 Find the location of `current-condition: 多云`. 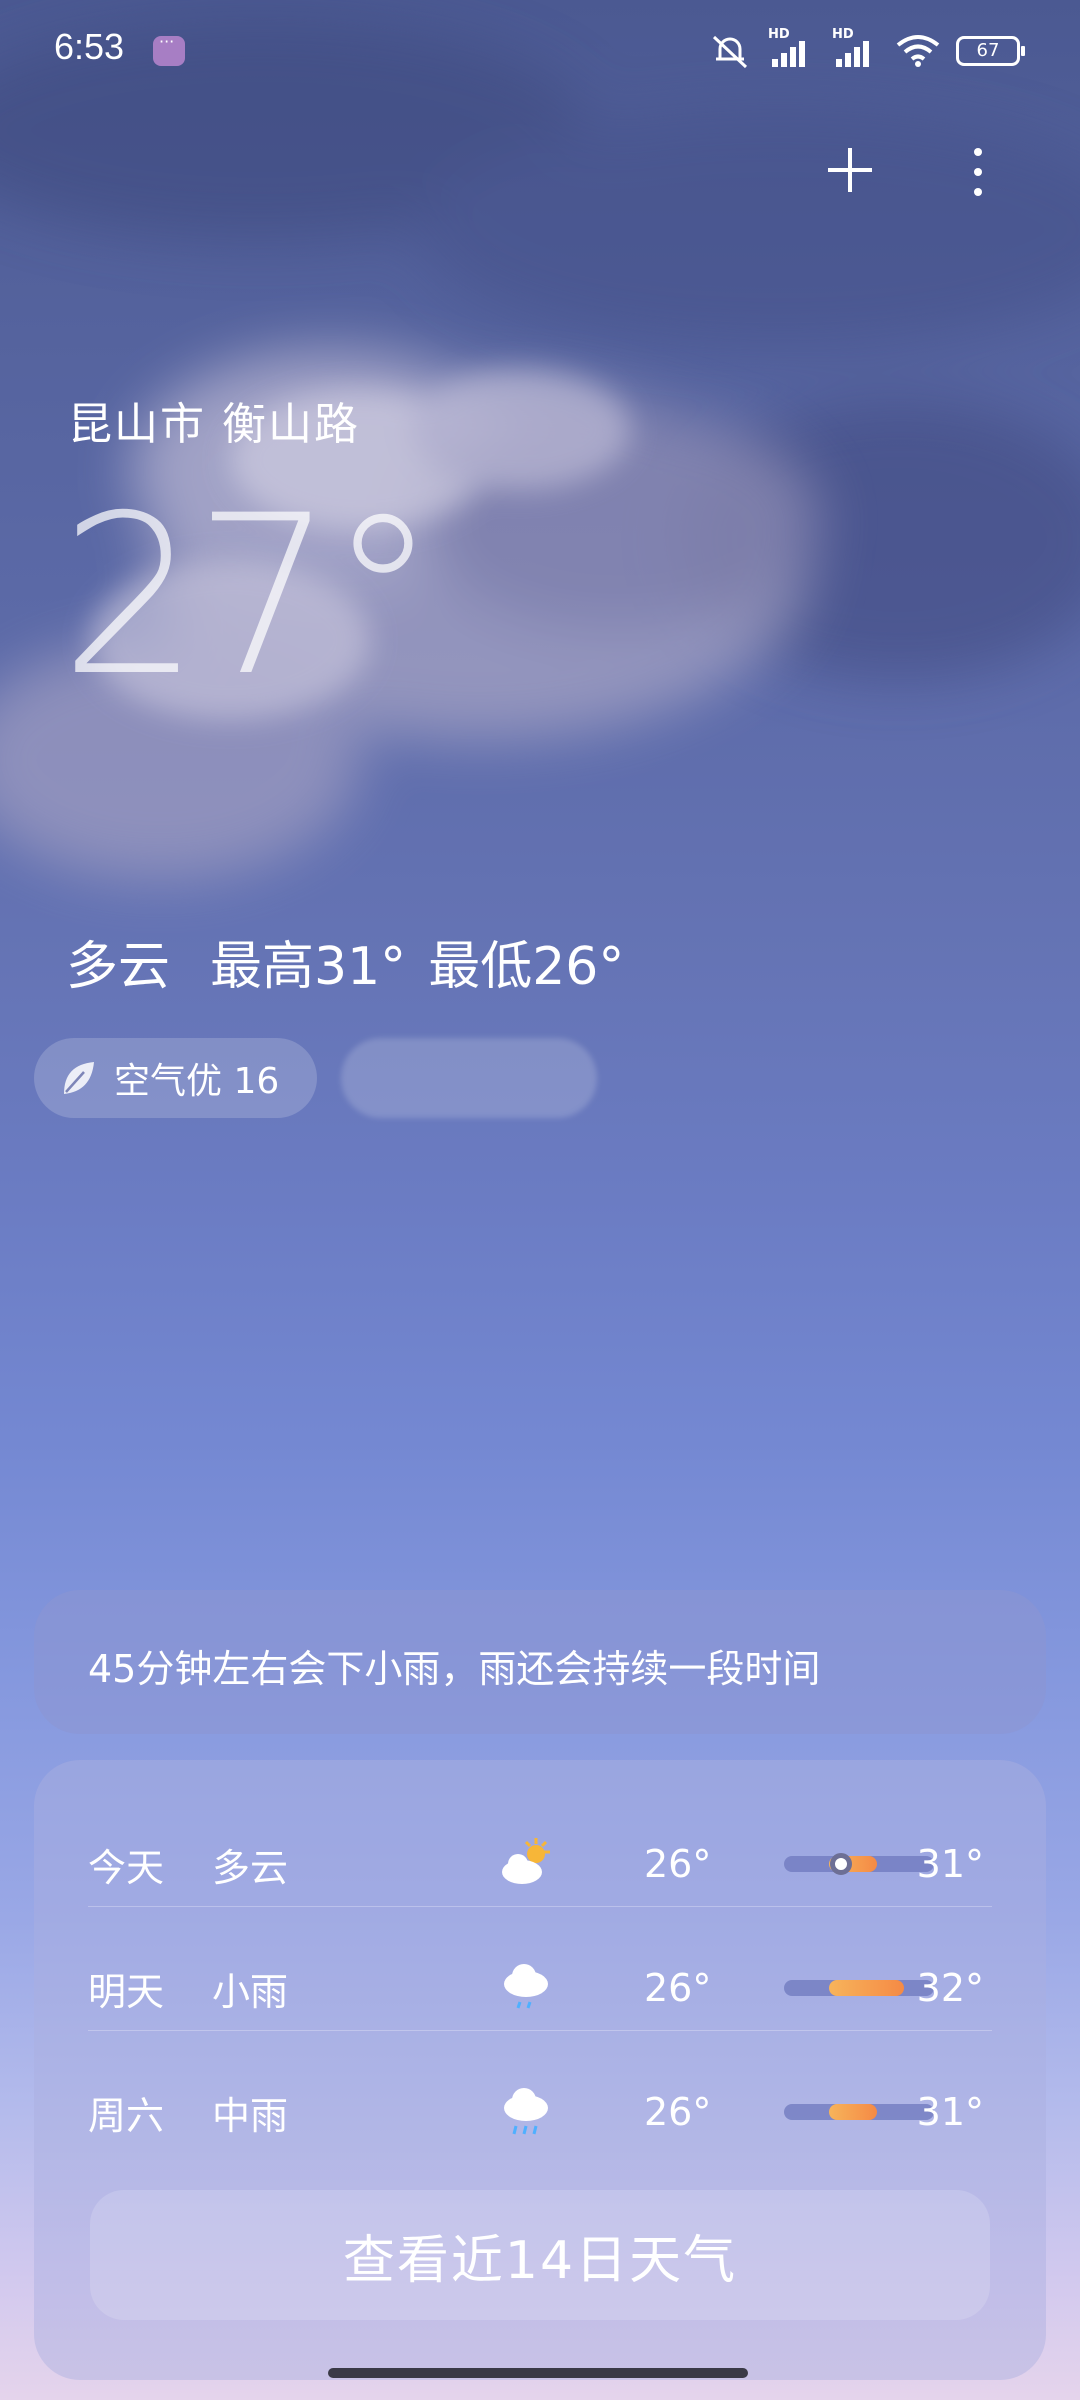

current-condition: 多云 is located at coordinates (118, 967).